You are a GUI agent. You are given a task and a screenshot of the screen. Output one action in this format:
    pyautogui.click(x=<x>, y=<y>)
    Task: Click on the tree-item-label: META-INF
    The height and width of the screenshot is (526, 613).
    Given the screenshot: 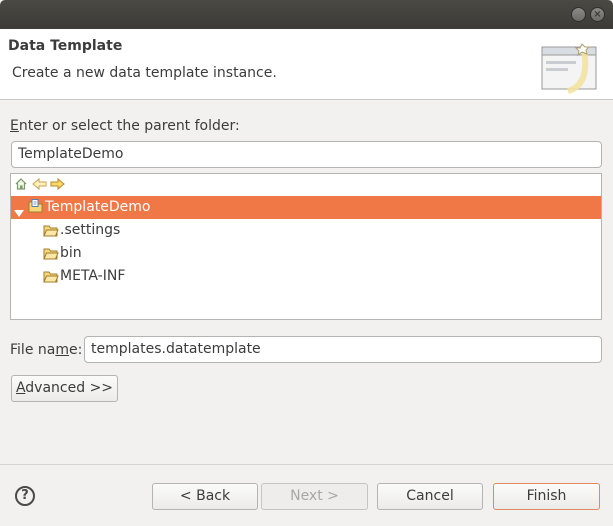 What is the action you would take?
    pyautogui.click(x=93, y=276)
    